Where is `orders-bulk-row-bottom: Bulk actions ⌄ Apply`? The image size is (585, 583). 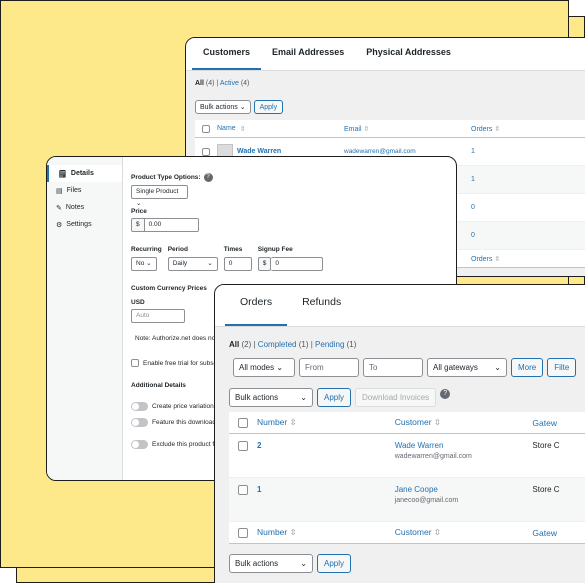
orders-bulk-row-bottom: Bulk actions ⌄ Apply is located at coordinates (400, 563).